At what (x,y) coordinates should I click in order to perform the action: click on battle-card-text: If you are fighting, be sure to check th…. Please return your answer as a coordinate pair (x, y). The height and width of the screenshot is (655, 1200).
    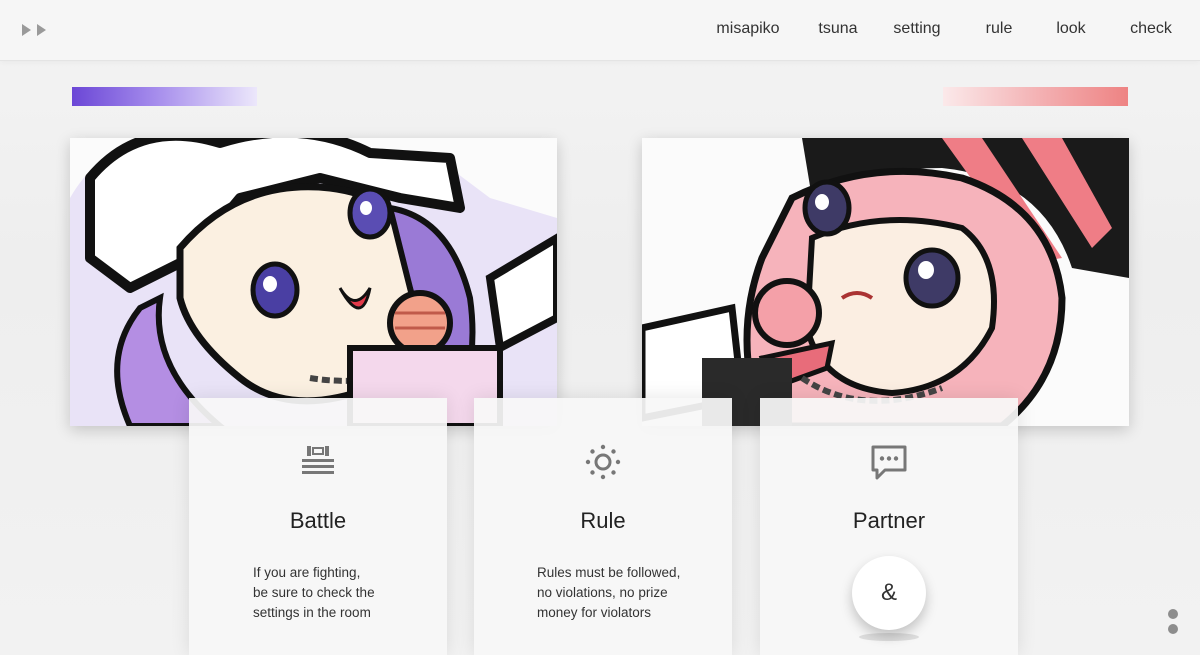
    Looking at the image, I should click on (335, 593).